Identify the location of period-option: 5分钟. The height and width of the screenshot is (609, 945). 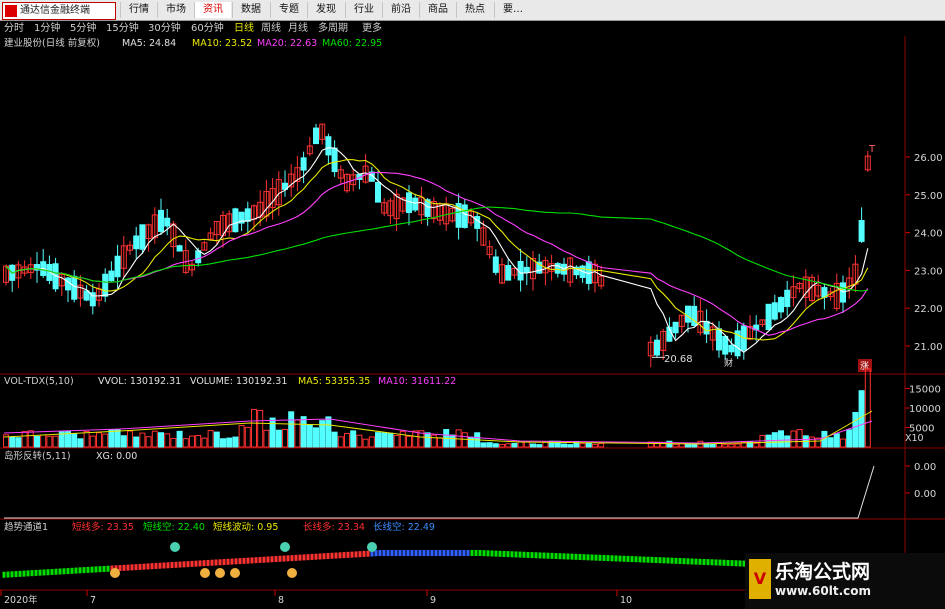
(83, 29).